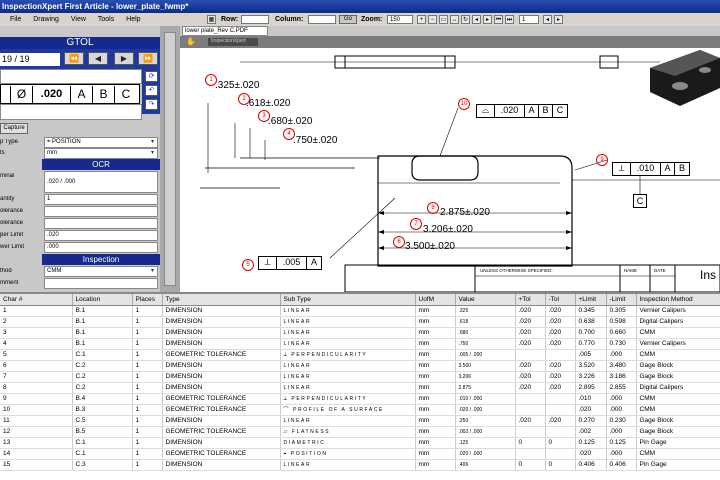  I want to click on table-cell: .406, so click(485, 465).